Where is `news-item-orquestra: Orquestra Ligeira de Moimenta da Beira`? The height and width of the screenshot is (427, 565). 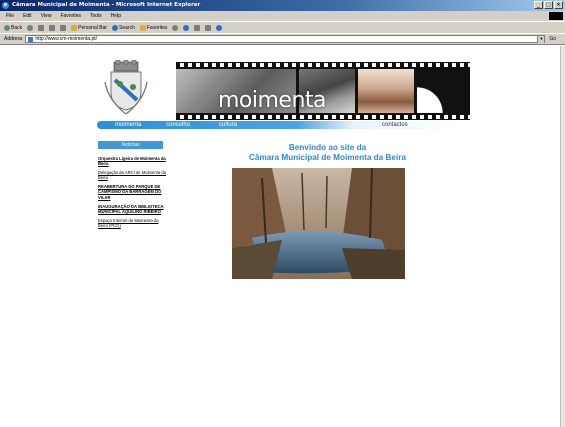
news-item-orquestra: Orquestra Ligeira de Moimenta da Beira is located at coordinates (133, 161).